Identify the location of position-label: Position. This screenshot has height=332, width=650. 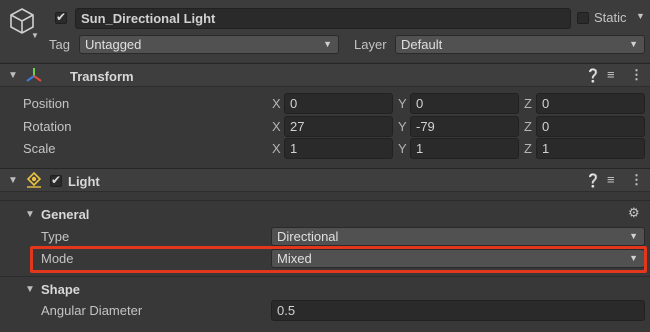
(46, 103).